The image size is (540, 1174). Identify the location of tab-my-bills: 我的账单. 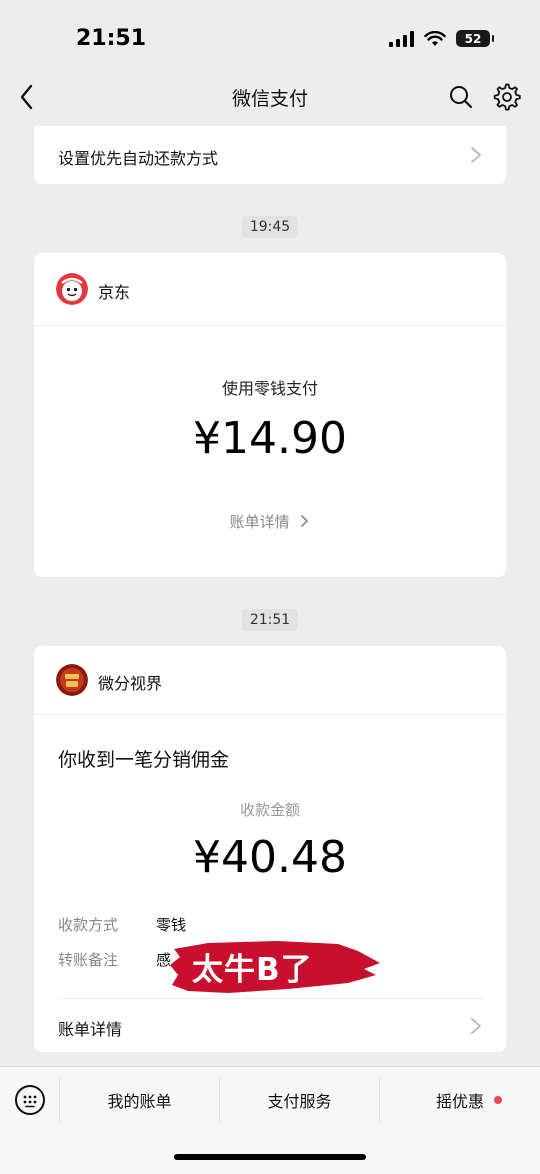
(139, 1100).